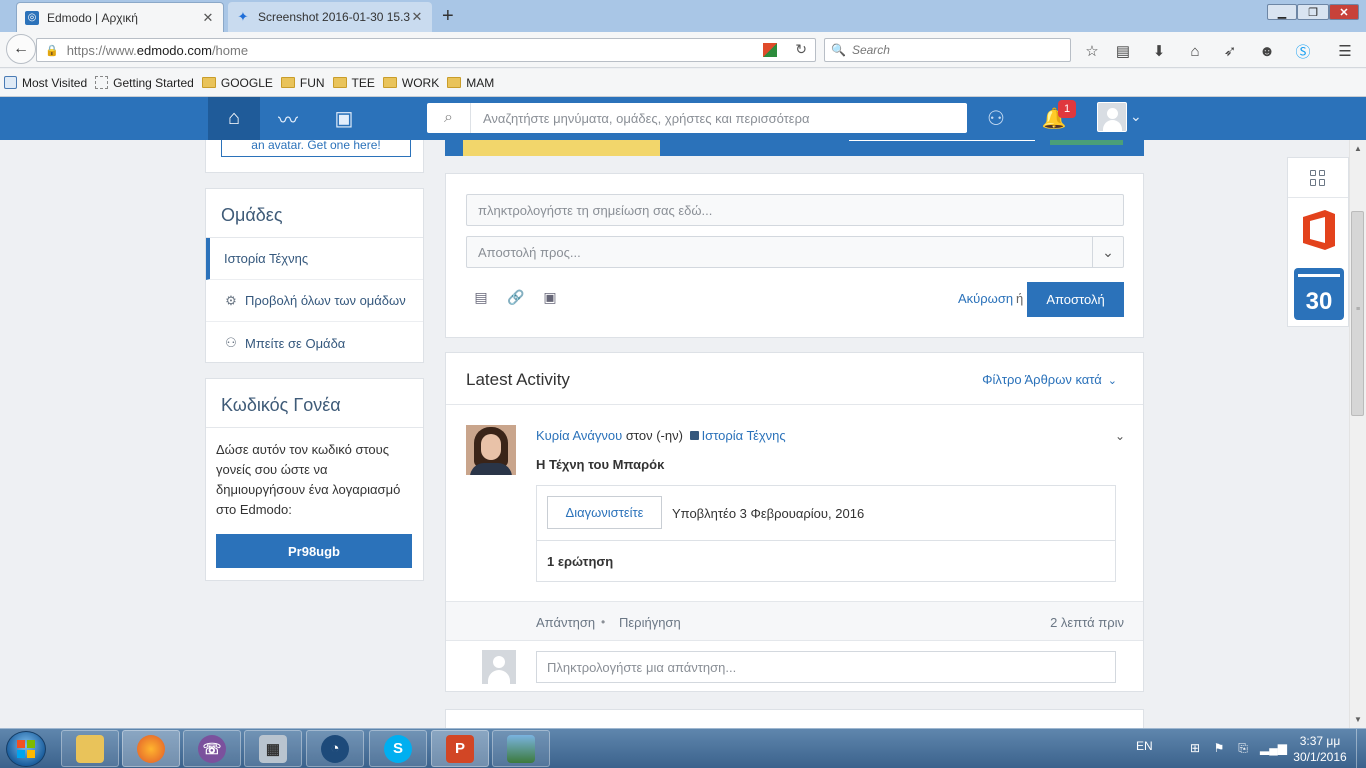 This screenshot has width=1366, height=768. Describe the element at coordinates (302, 83) in the screenshot. I see `bookmark-folder-fun: FUN` at that location.